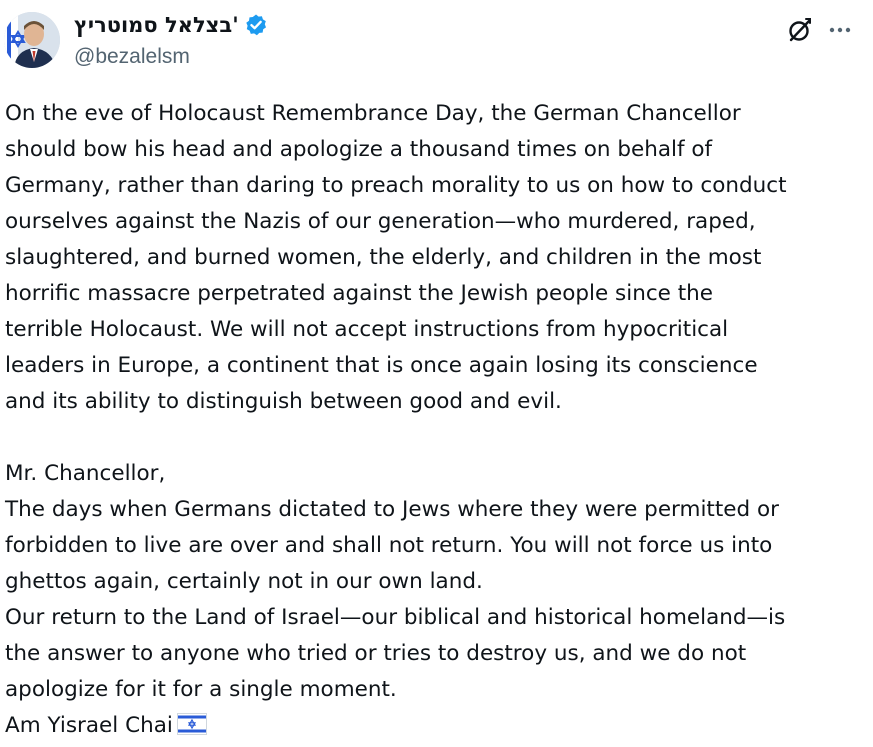 This screenshot has height=747, width=873. Describe the element at coordinates (436, 727) in the screenshot. I see `closing-line: Am Yisrael Chai` at that location.